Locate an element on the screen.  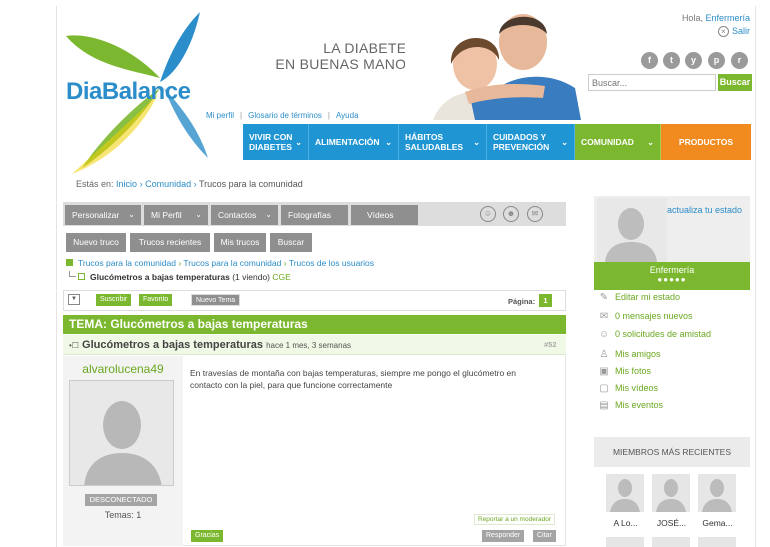
report-moderator-link: Reportar a un moderador is located at coordinates (514, 519).